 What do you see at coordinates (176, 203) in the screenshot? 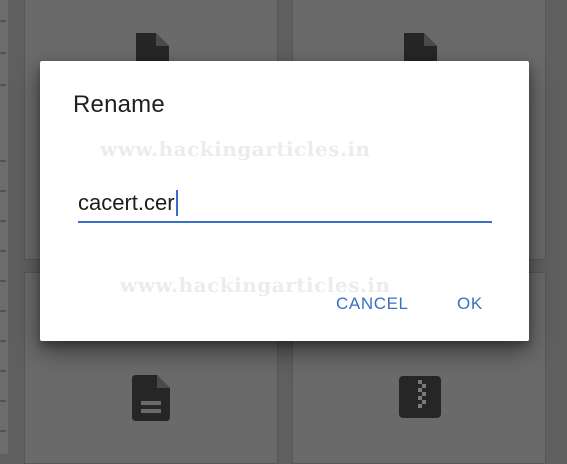
I see `text-cursor` at bounding box center [176, 203].